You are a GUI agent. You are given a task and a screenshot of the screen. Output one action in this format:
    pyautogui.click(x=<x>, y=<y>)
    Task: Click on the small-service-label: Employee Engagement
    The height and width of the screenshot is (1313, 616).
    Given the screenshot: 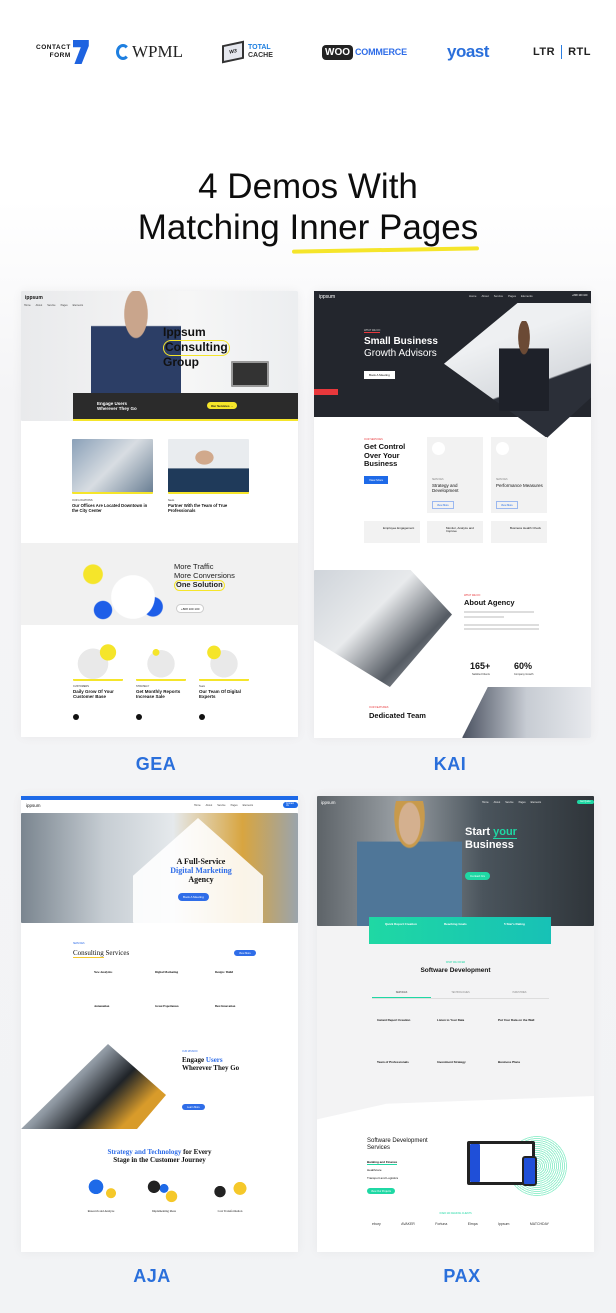 What is the action you would take?
    pyautogui.click(x=399, y=528)
    